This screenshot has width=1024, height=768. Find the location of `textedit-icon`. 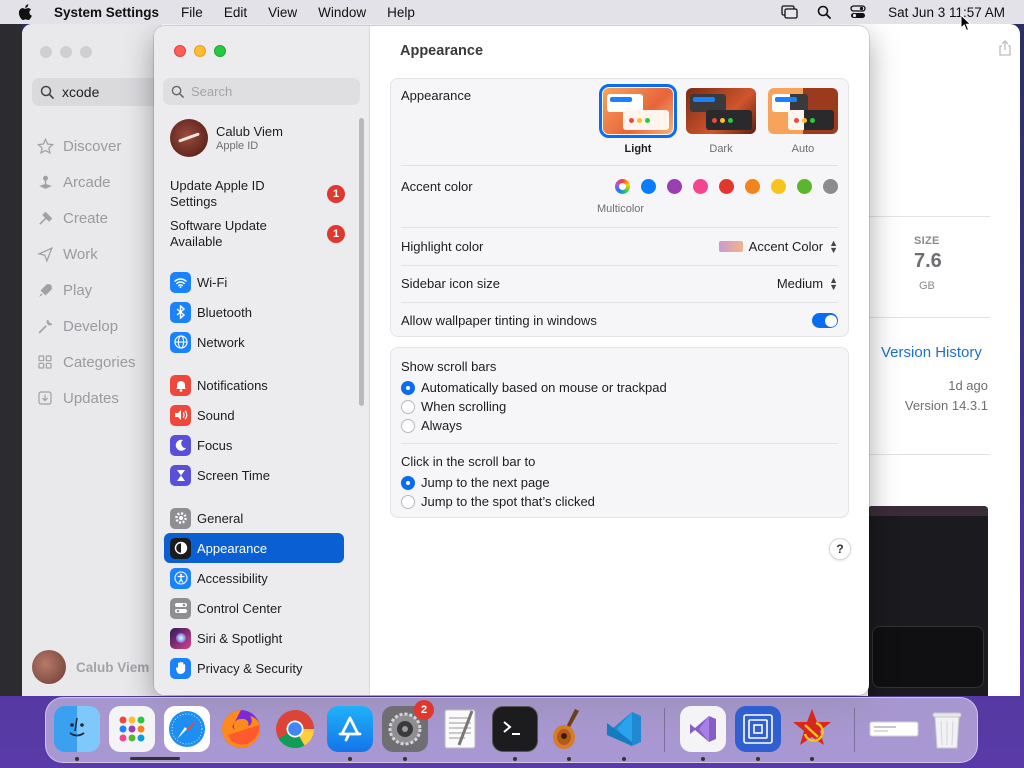

textedit-icon is located at coordinates (460, 729).